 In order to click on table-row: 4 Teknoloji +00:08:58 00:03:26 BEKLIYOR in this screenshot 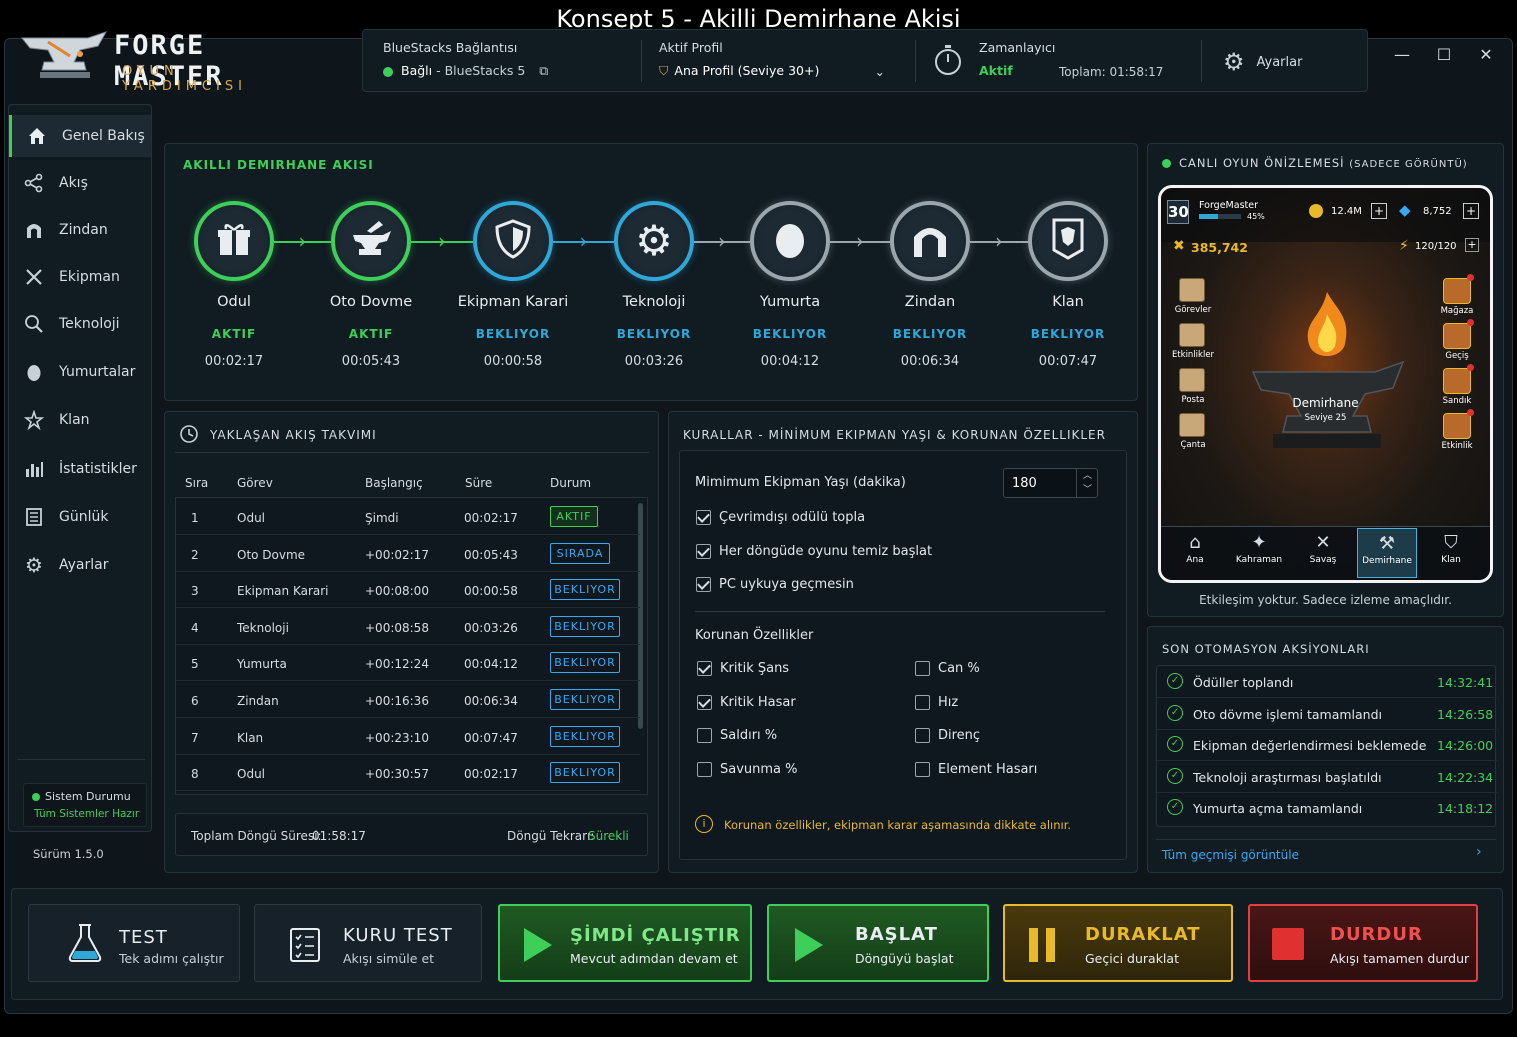, I will do `click(408, 627)`.